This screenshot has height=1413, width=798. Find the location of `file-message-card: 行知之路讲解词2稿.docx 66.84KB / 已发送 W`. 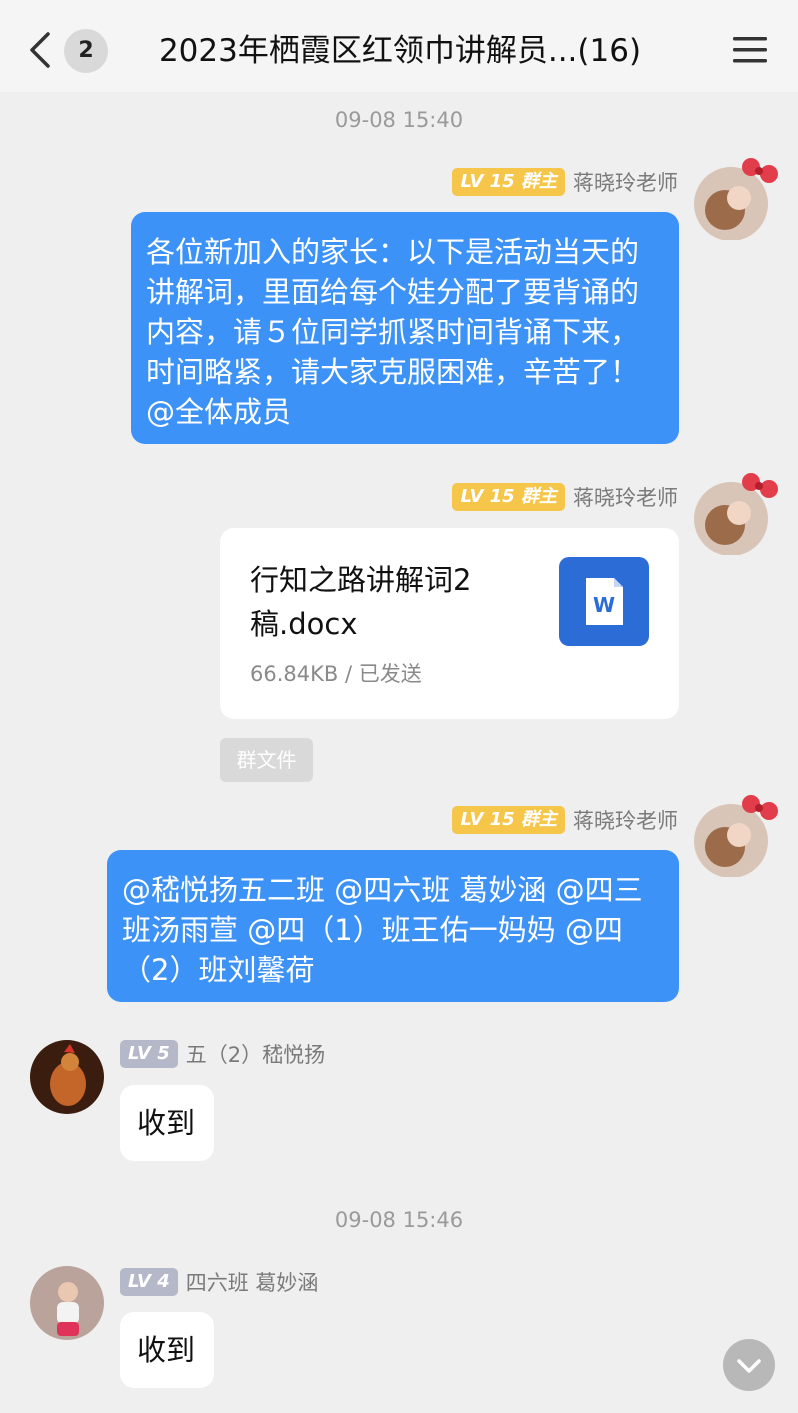

file-message-card: 行知之路讲解词2稿.docx 66.84KB / 已发送 W is located at coordinates (449, 623).